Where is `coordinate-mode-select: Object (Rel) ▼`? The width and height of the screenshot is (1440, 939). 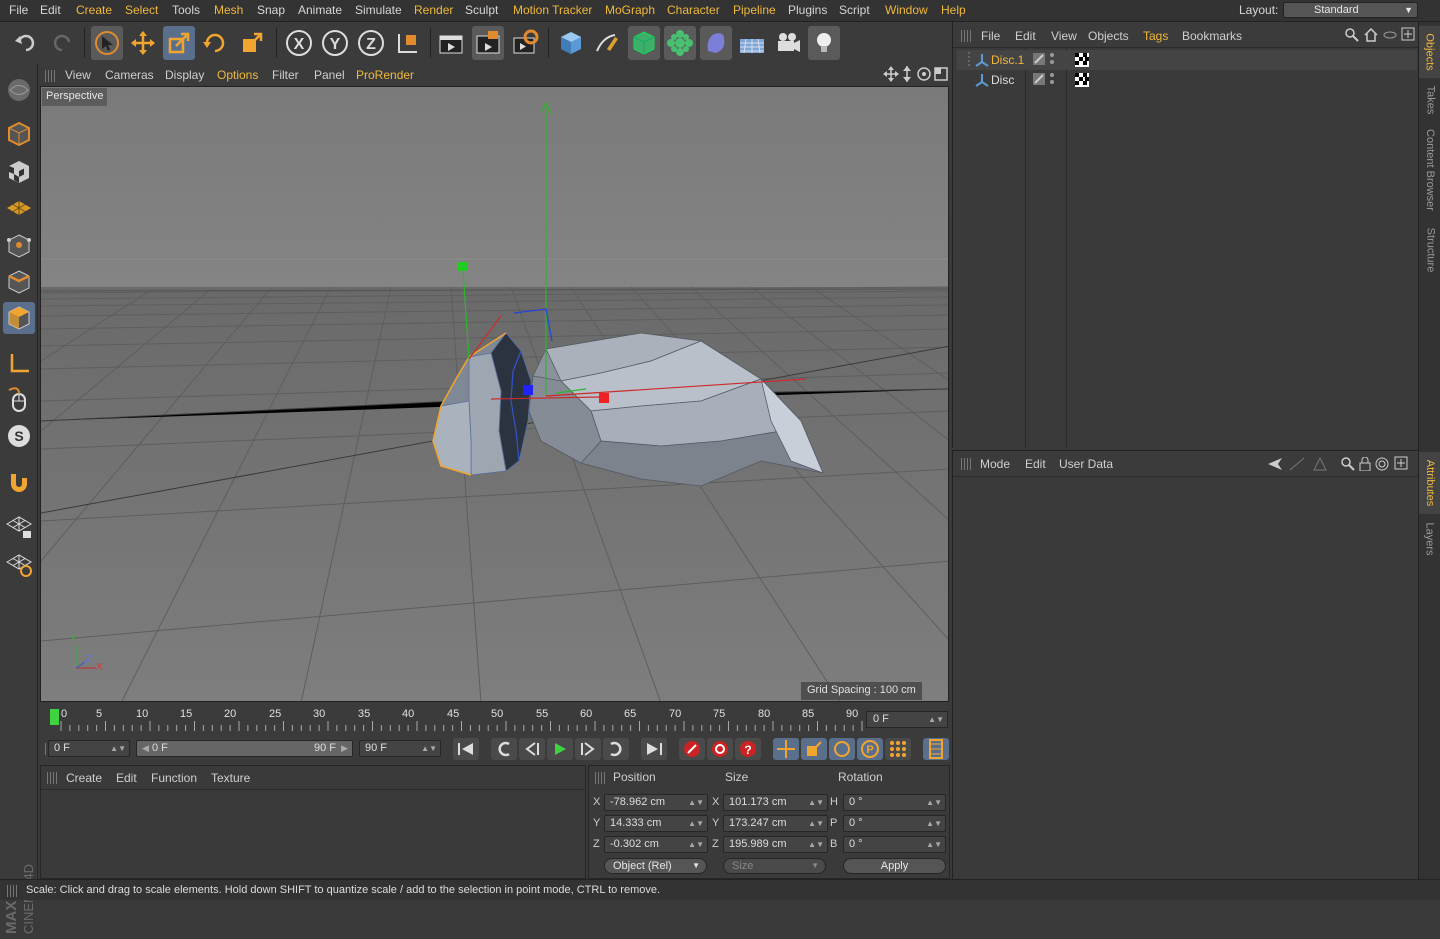
coordinate-mode-select: Object (Rel) ▼ is located at coordinates (655, 866).